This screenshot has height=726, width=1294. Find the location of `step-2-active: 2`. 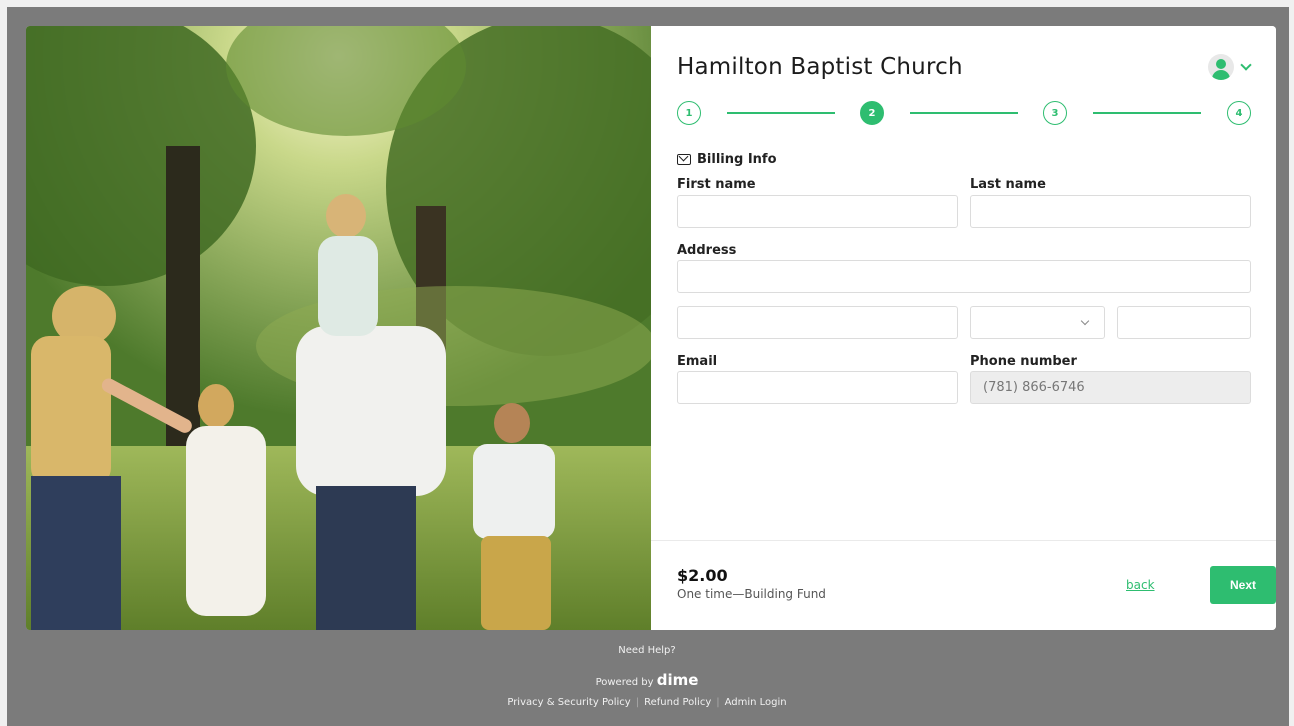

step-2-active: 2 is located at coordinates (872, 113).